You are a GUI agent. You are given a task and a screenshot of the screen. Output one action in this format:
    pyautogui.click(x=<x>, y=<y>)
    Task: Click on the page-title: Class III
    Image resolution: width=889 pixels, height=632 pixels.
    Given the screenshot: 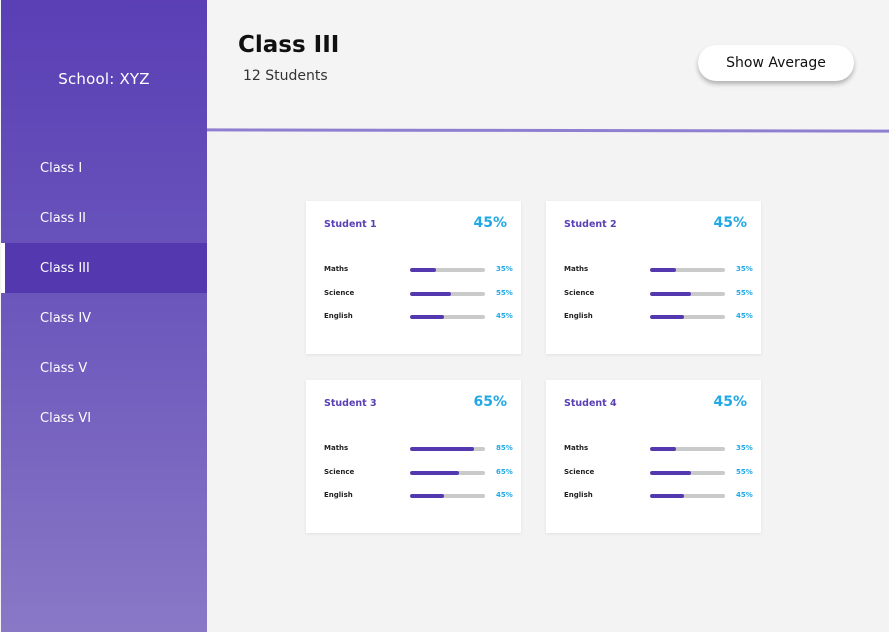 What is the action you would take?
    pyautogui.click(x=289, y=45)
    